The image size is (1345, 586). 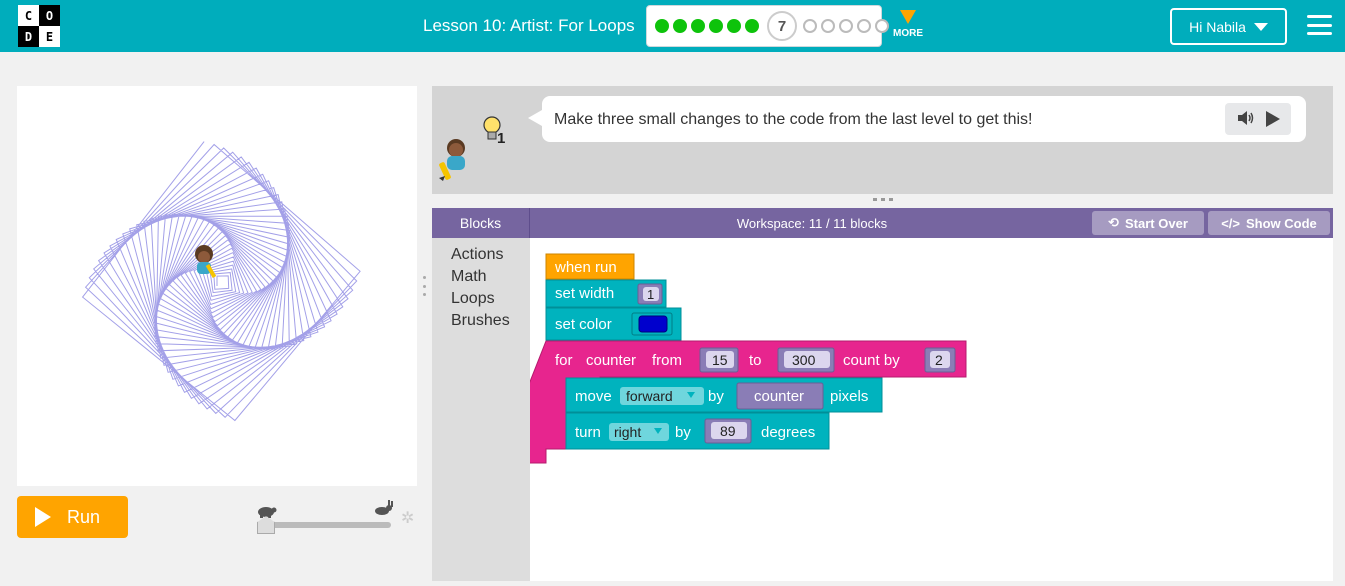 I want to click on run-label: Run, so click(x=84, y=516).